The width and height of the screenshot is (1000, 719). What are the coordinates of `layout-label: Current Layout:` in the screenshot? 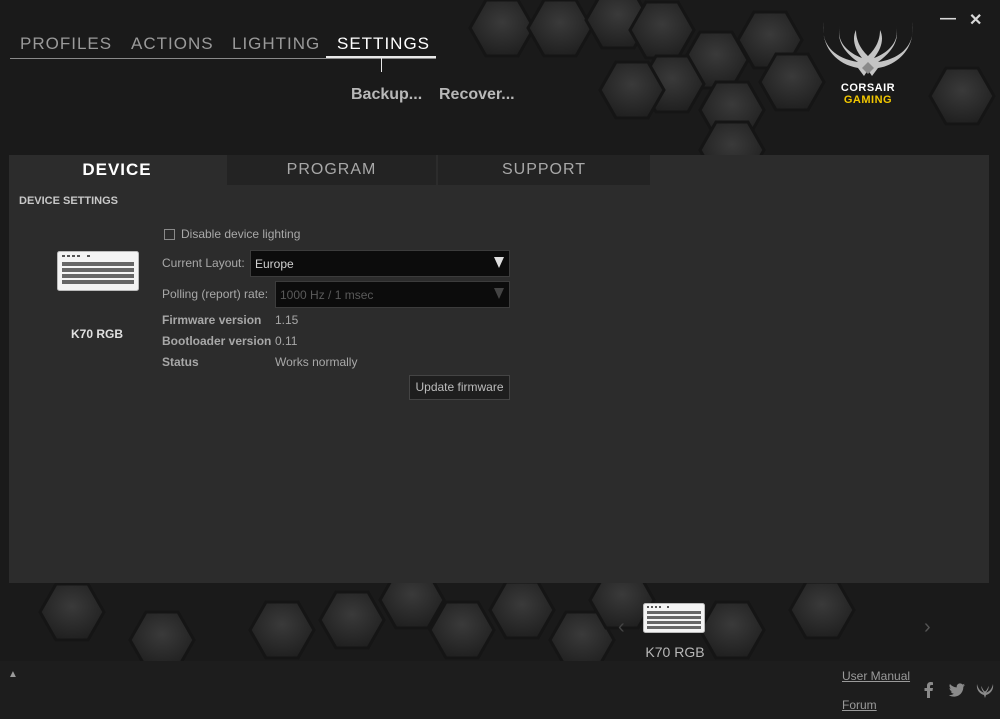 It's located at (203, 263).